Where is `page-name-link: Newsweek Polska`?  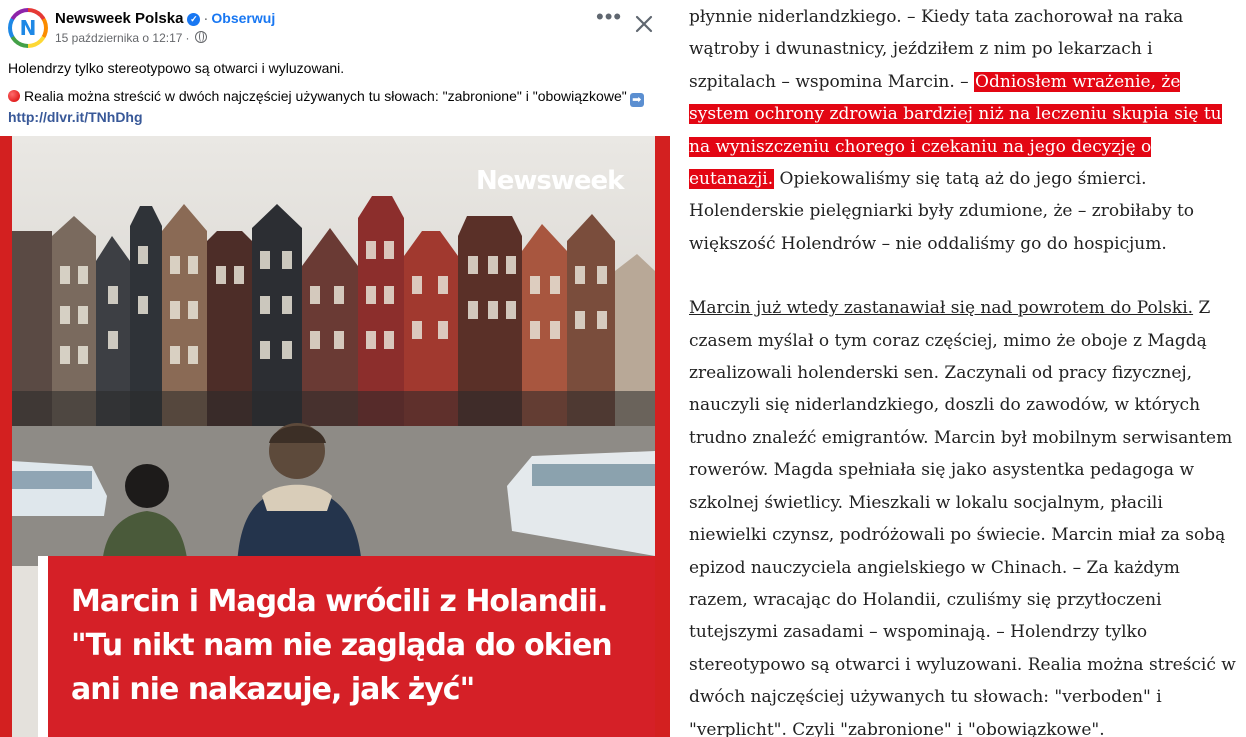
page-name-link: Newsweek Polska is located at coordinates (119, 18).